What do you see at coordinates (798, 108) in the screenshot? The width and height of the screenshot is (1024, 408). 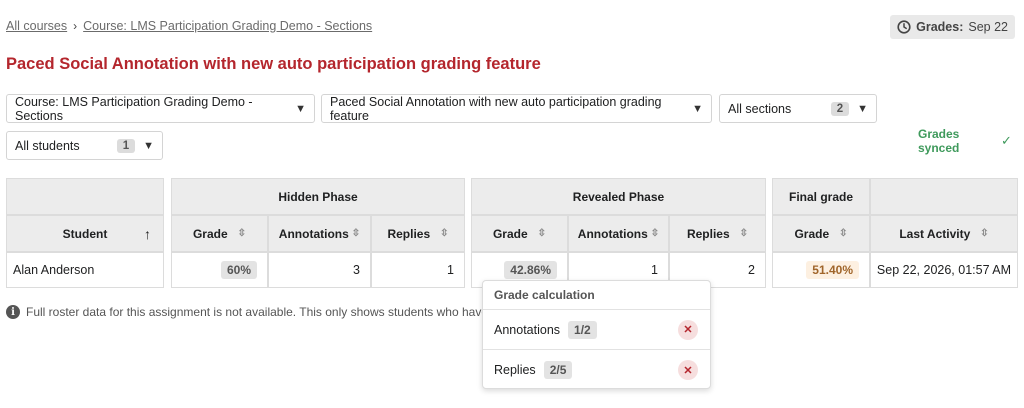 I see `sections-filter: All sections 2 ▼` at bounding box center [798, 108].